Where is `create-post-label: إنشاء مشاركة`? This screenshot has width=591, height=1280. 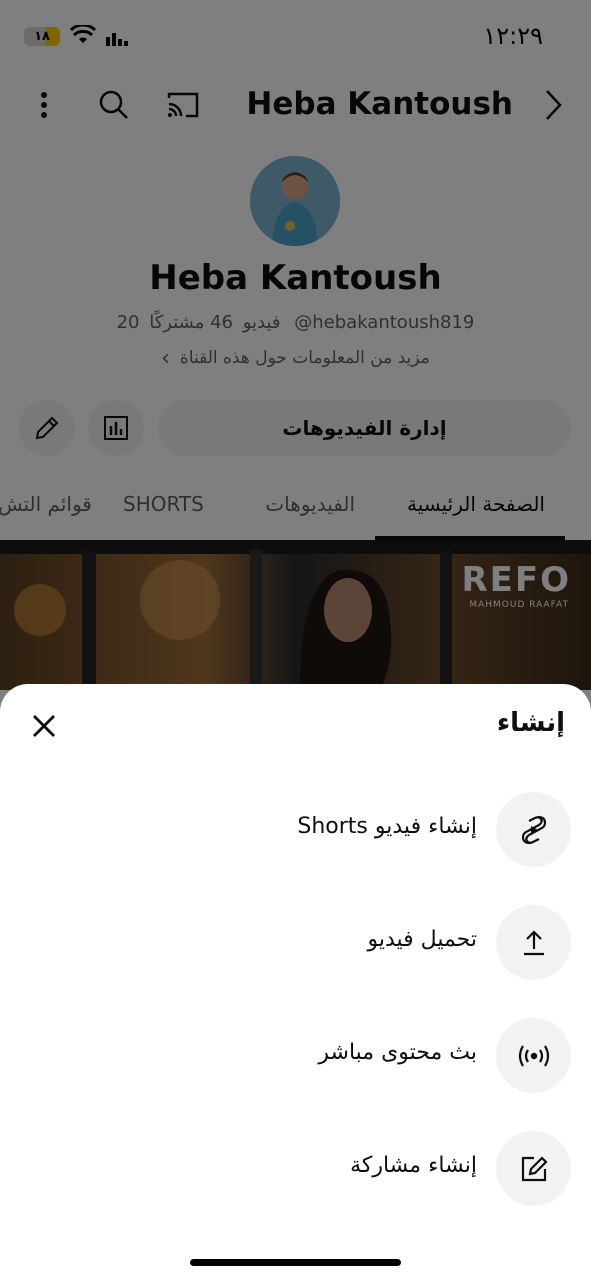
create-post-label: إنشاء مشاركة is located at coordinates (413, 1165).